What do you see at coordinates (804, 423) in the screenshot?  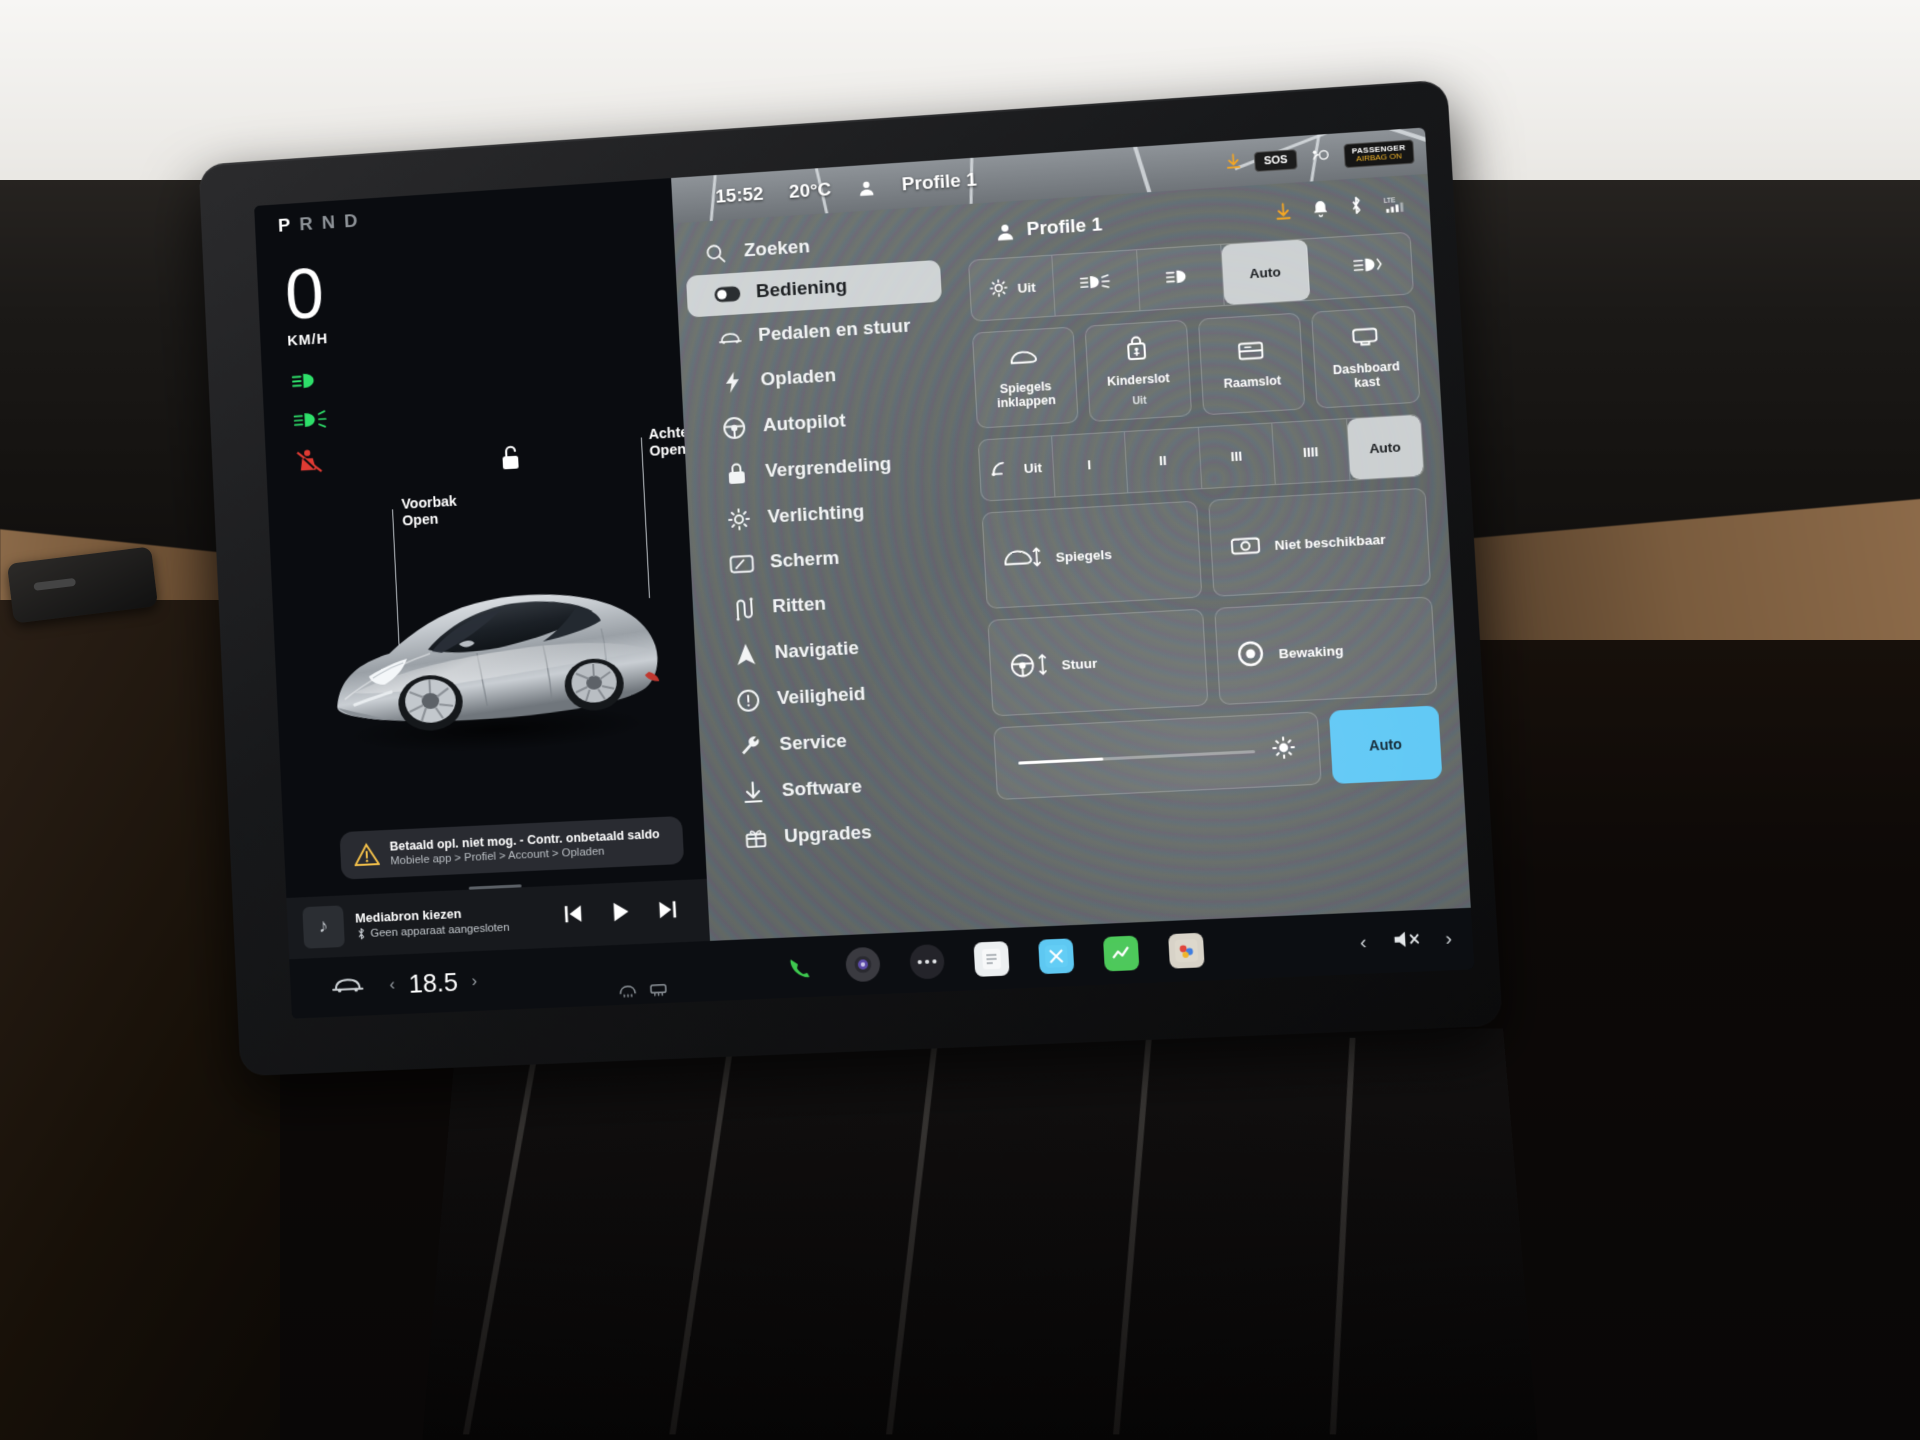 I see `sidebar-label-autopilot: Autopilot` at bounding box center [804, 423].